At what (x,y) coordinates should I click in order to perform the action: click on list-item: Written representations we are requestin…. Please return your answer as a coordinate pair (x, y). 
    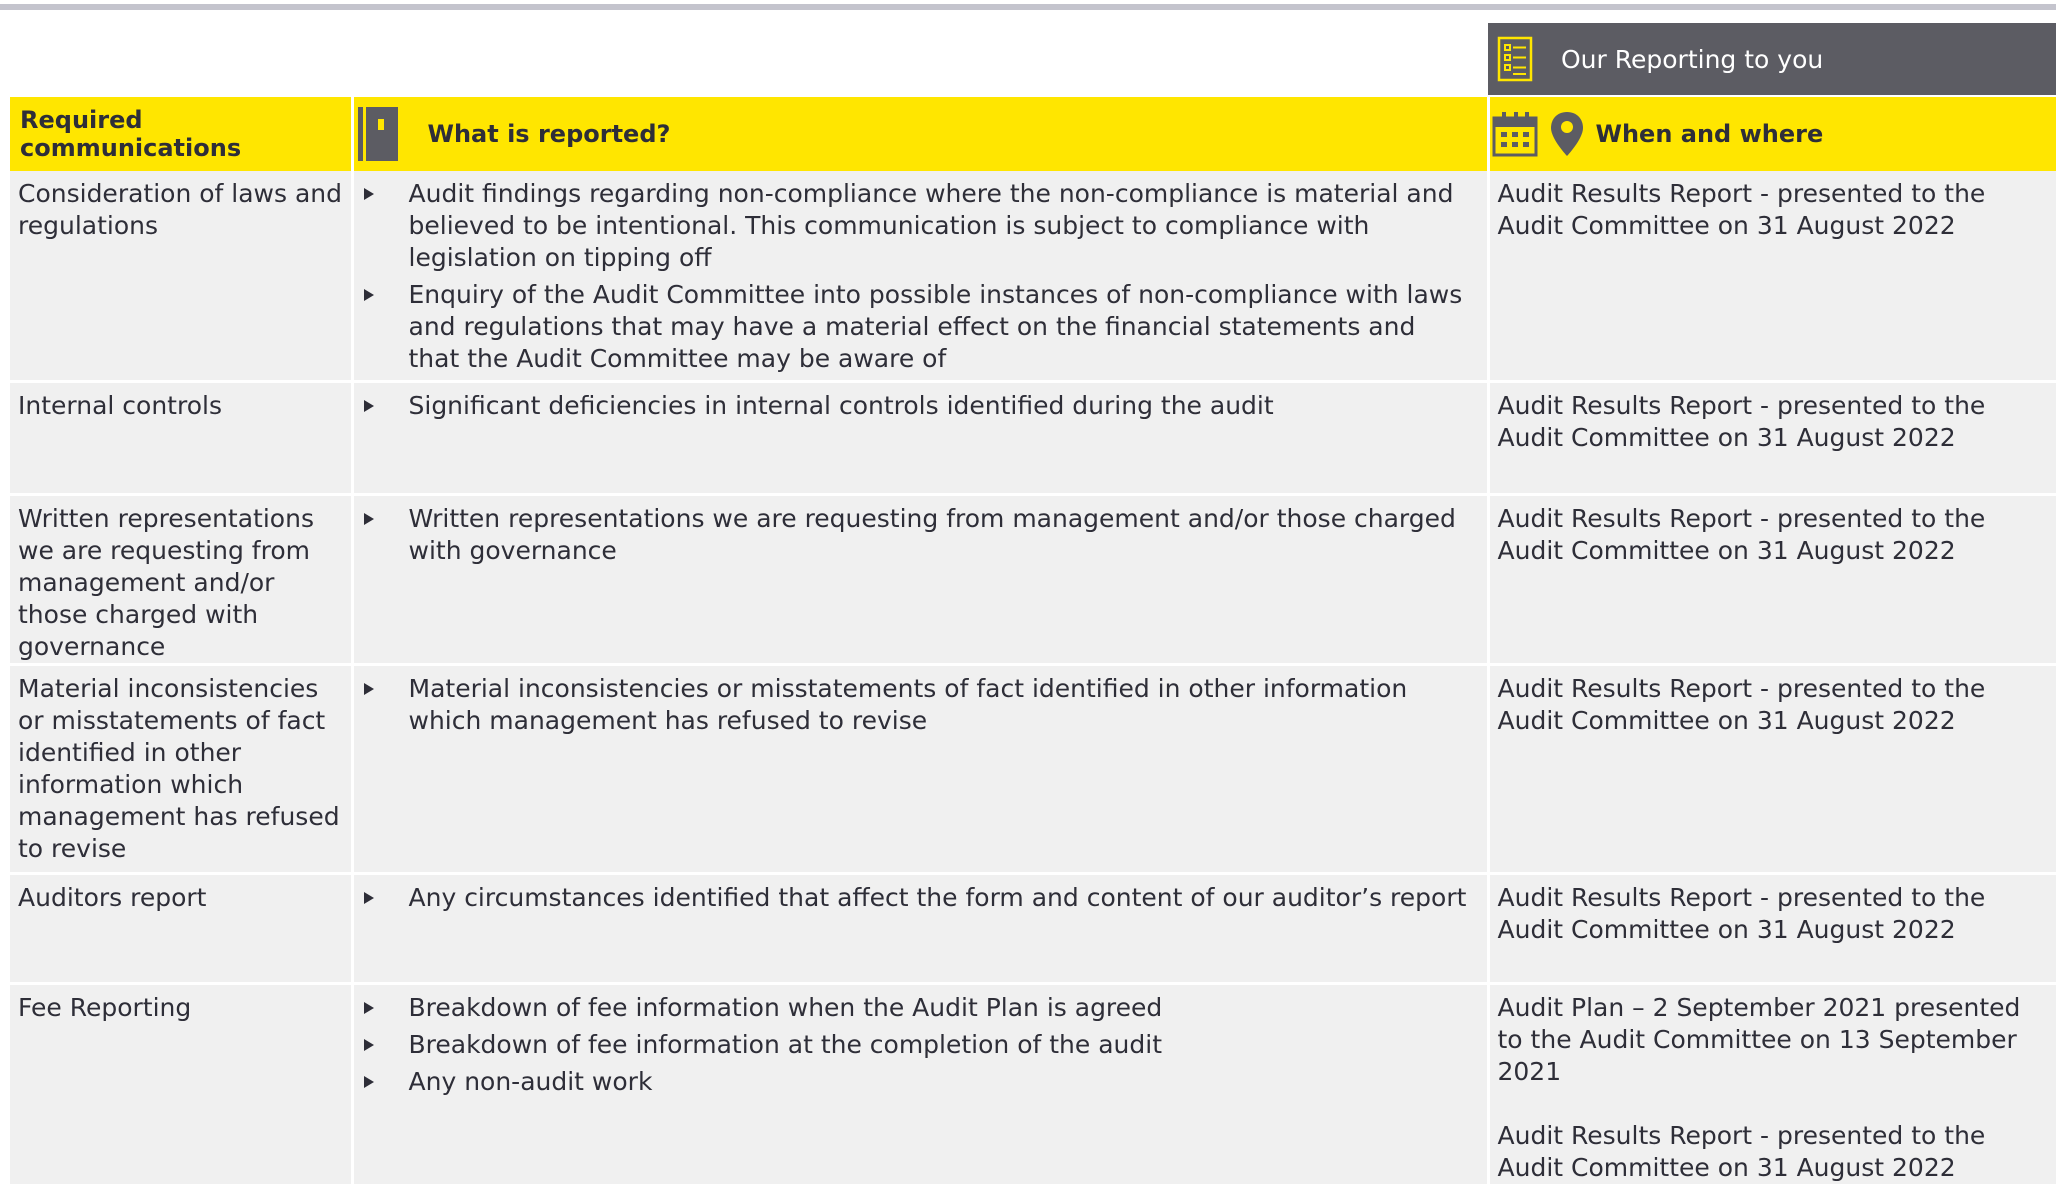
    Looking at the image, I should click on (916, 535).